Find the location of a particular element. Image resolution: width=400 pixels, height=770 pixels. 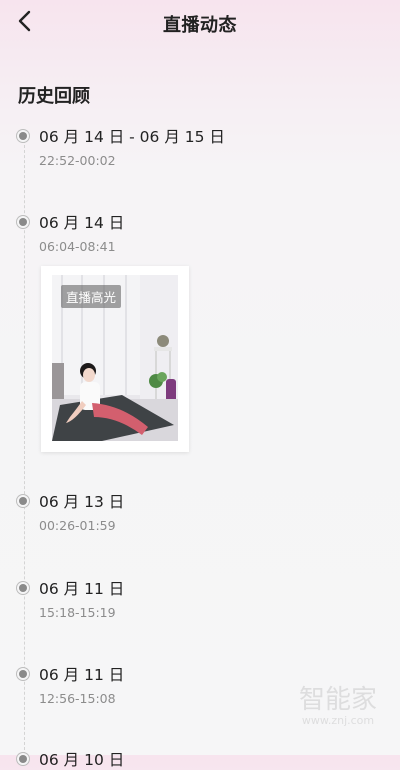

page-title: 直播动态 is located at coordinates (200, 25).